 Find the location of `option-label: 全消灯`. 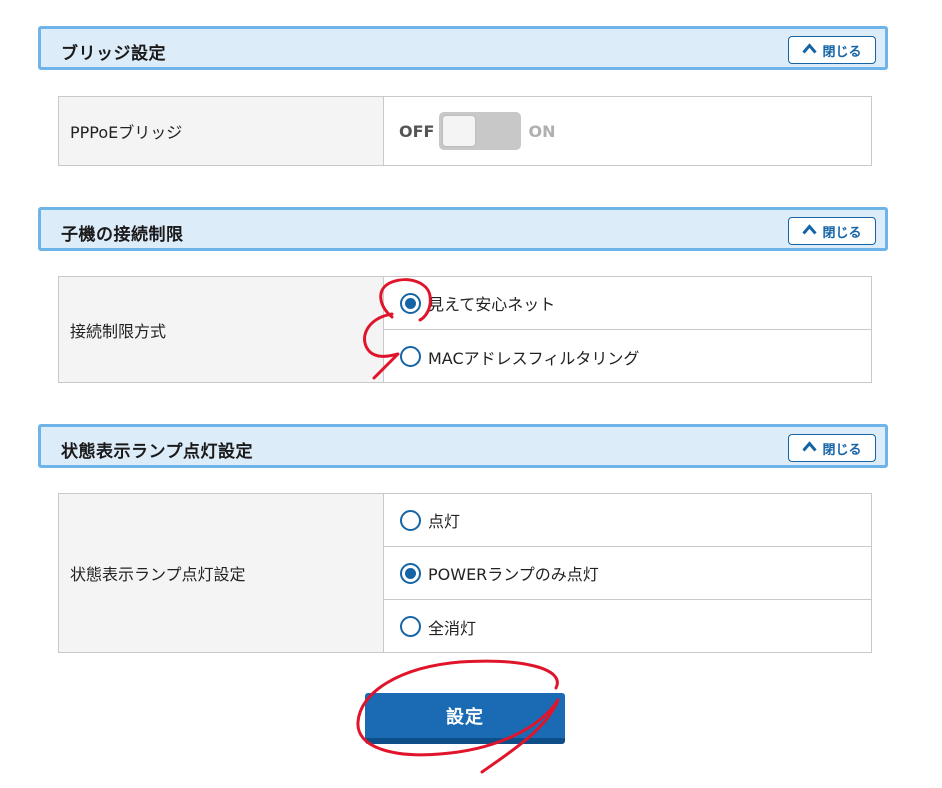

option-label: 全消灯 is located at coordinates (452, 628).